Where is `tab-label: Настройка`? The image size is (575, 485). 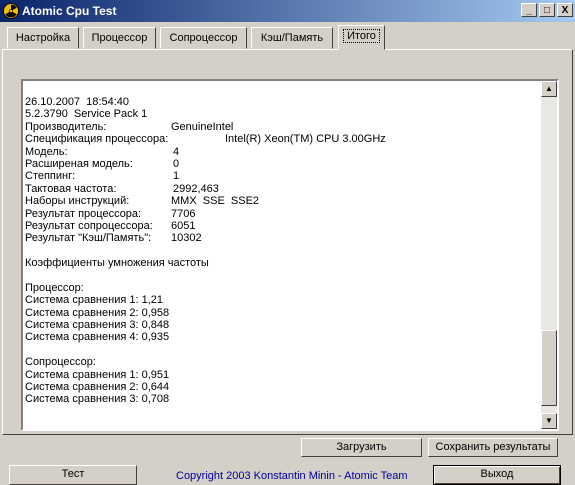 tab-label: Настройка is located at coordinates (43, 38).